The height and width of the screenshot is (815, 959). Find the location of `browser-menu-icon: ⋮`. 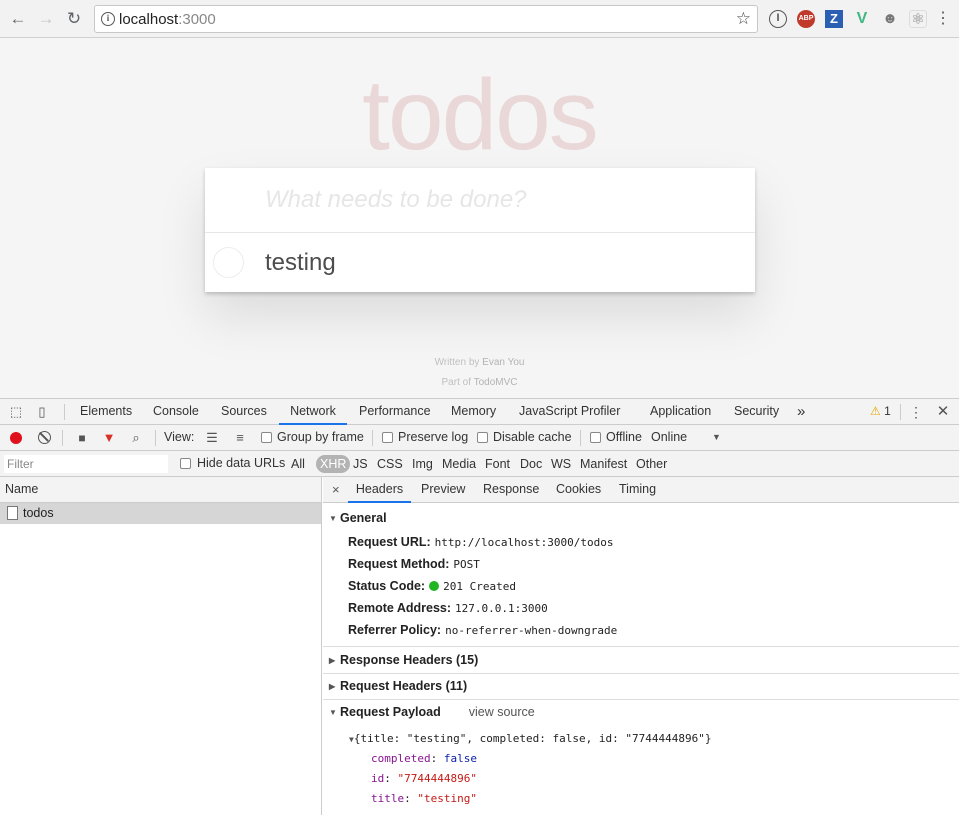

browser-menu-icon: ⋮ is located at coordinates (943, 19).